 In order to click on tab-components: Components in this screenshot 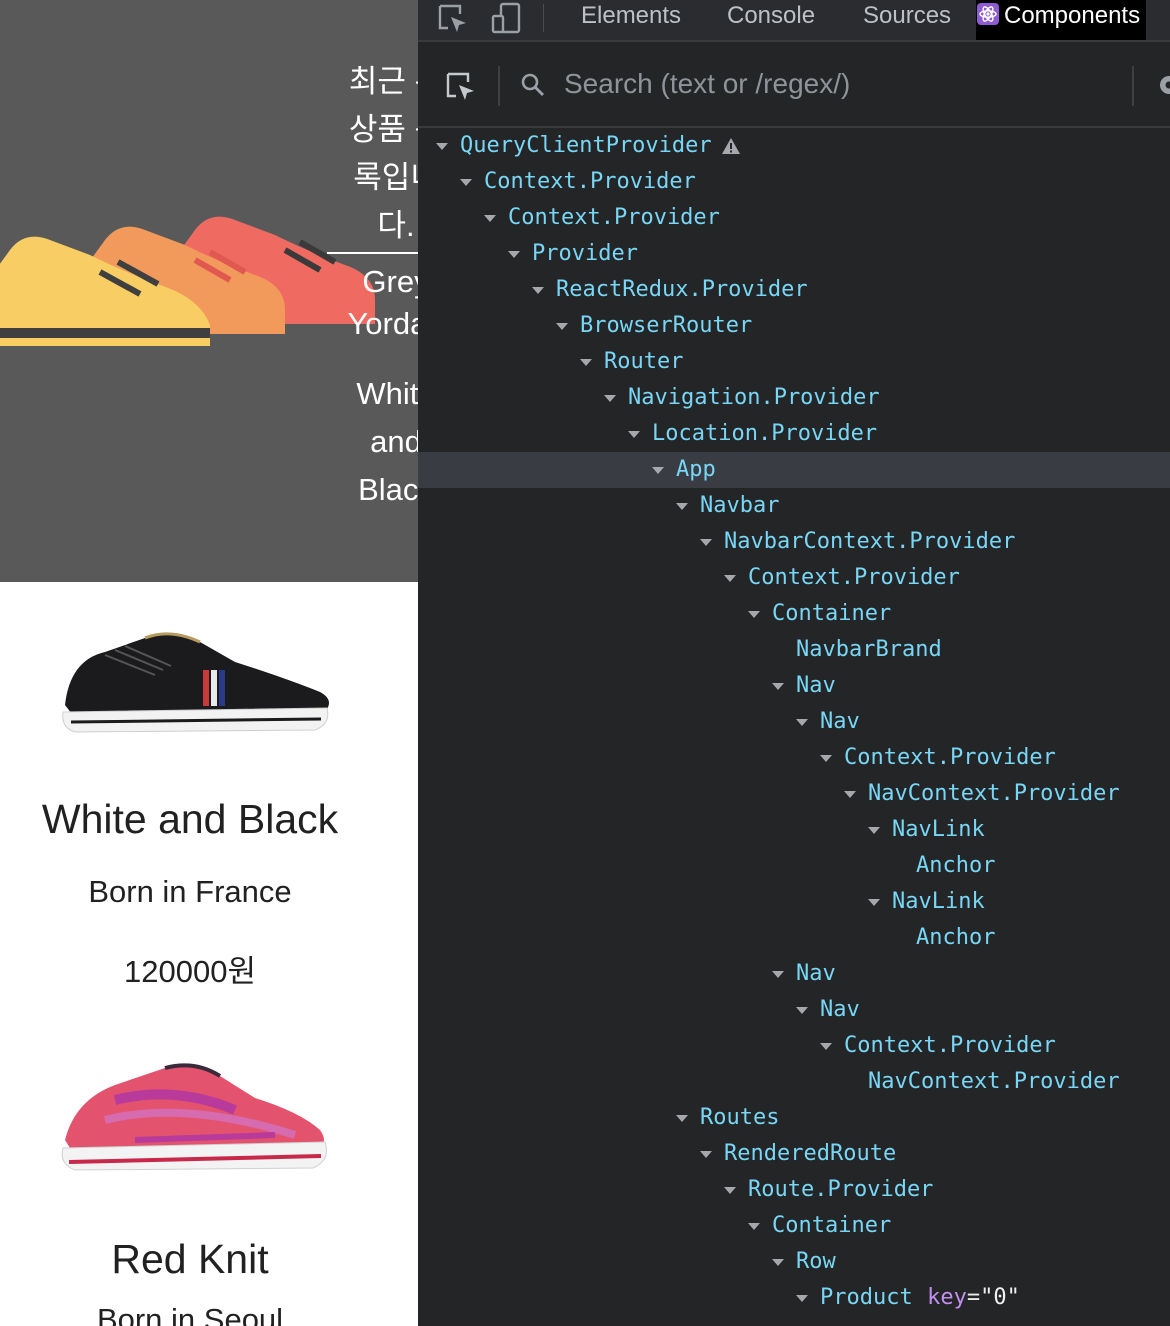, I will do `click(1061, 20)`.